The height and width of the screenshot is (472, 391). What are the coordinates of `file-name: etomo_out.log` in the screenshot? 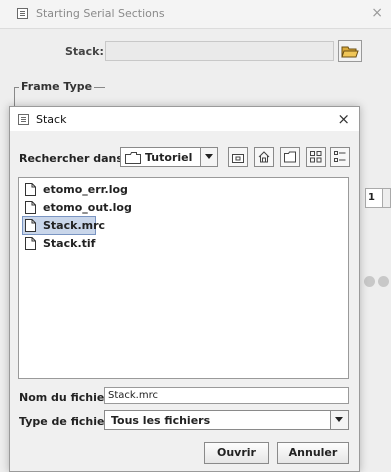 It's located at (87, 207).